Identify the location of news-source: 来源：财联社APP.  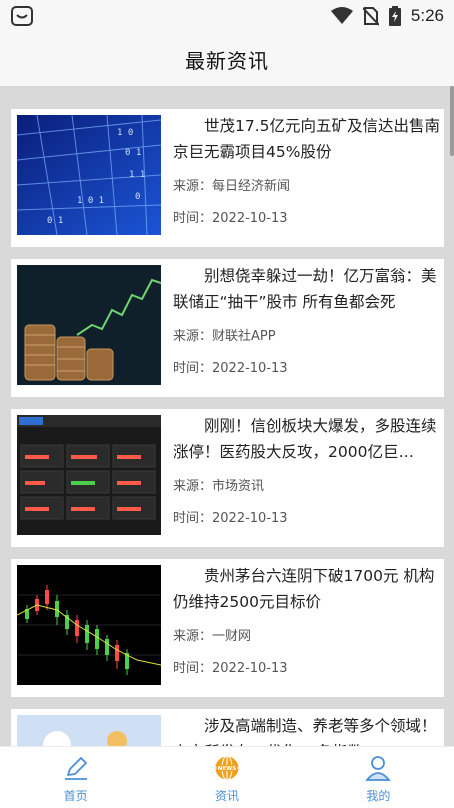
(224, 336).